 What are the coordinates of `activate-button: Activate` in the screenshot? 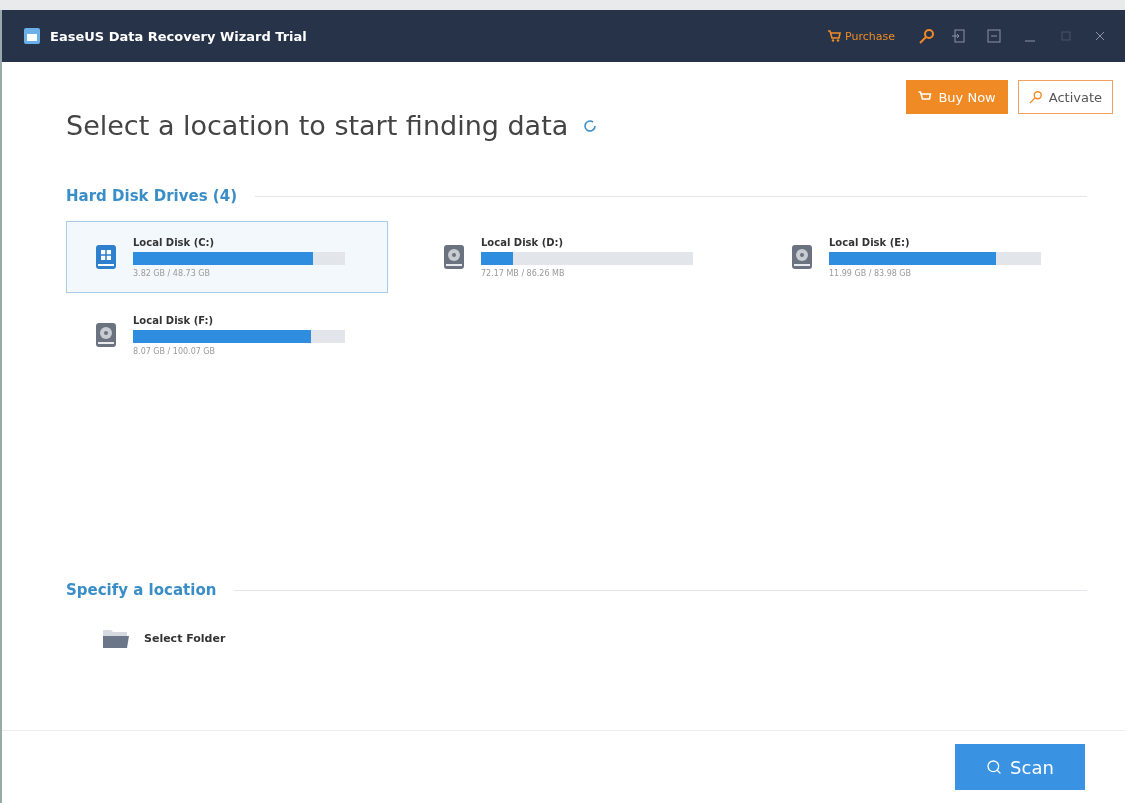 It's located at (1065, 97).